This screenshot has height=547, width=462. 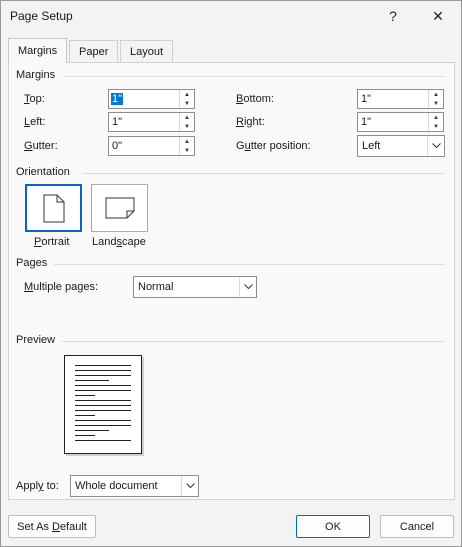 I want to click on close-icon: ✕, so click(x=438, y=15).